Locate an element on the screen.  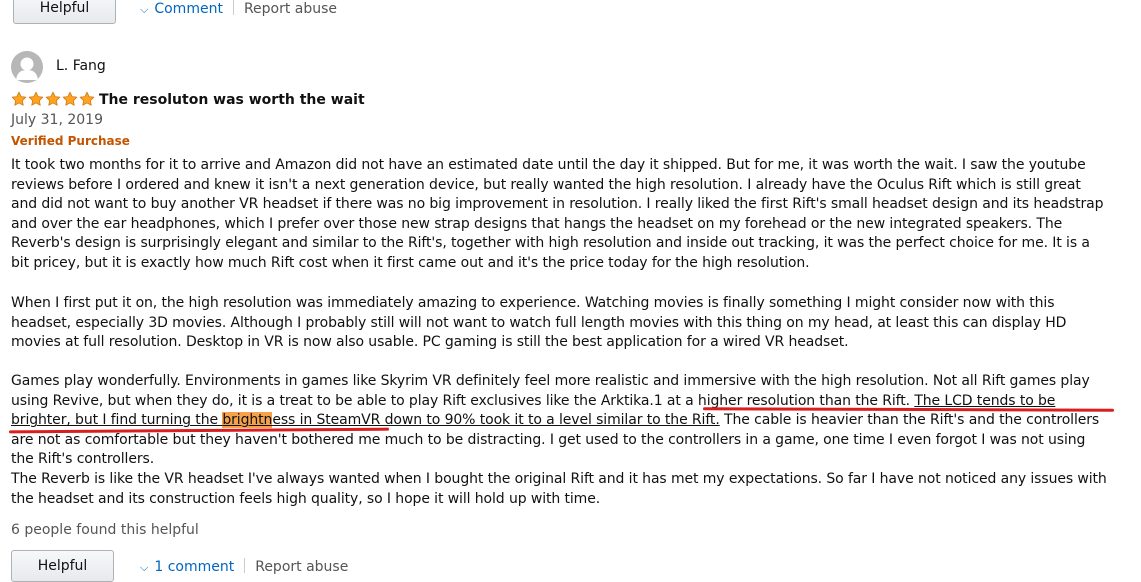
report-abuse-link-top: Report abuse is located at coordinates (290, 9).